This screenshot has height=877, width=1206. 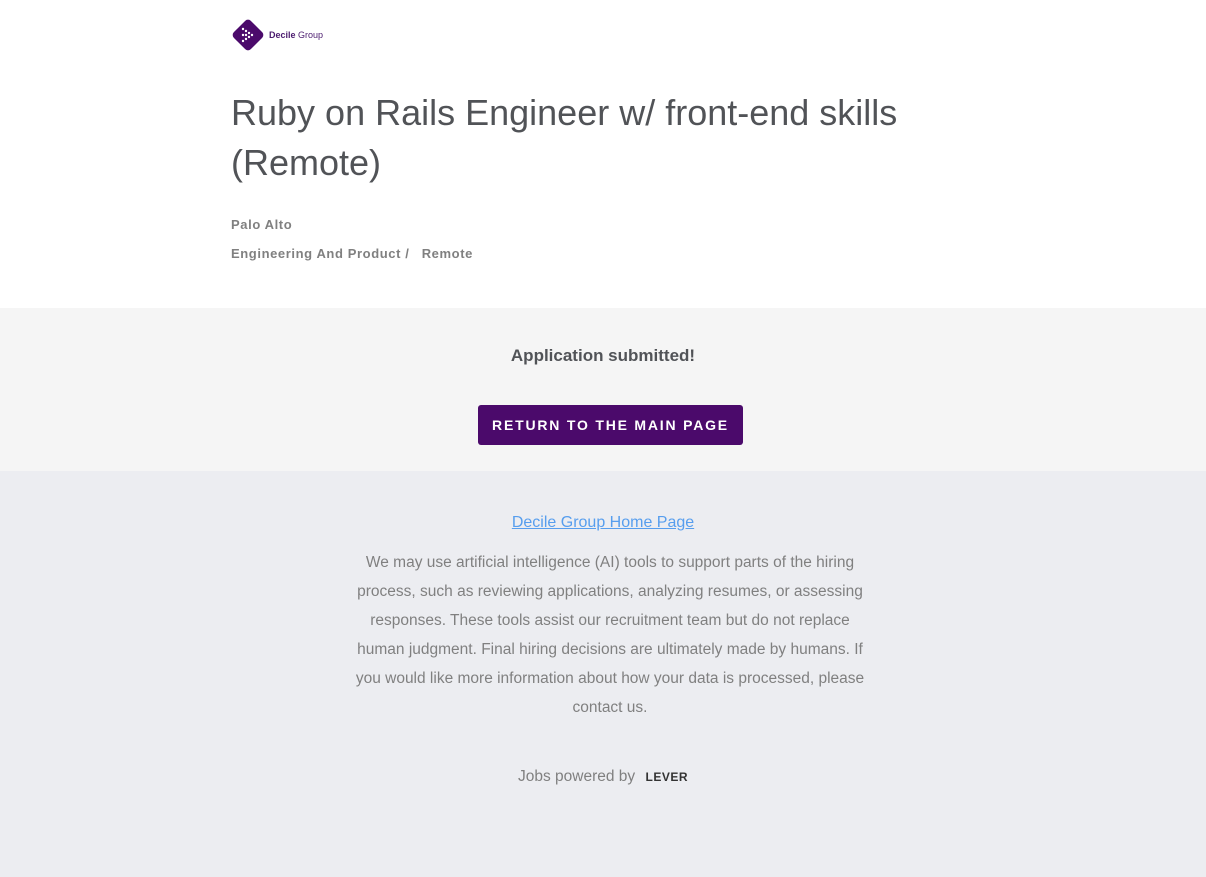 I want to click on company-logo: Decile Group, so click(x=277, y=35).